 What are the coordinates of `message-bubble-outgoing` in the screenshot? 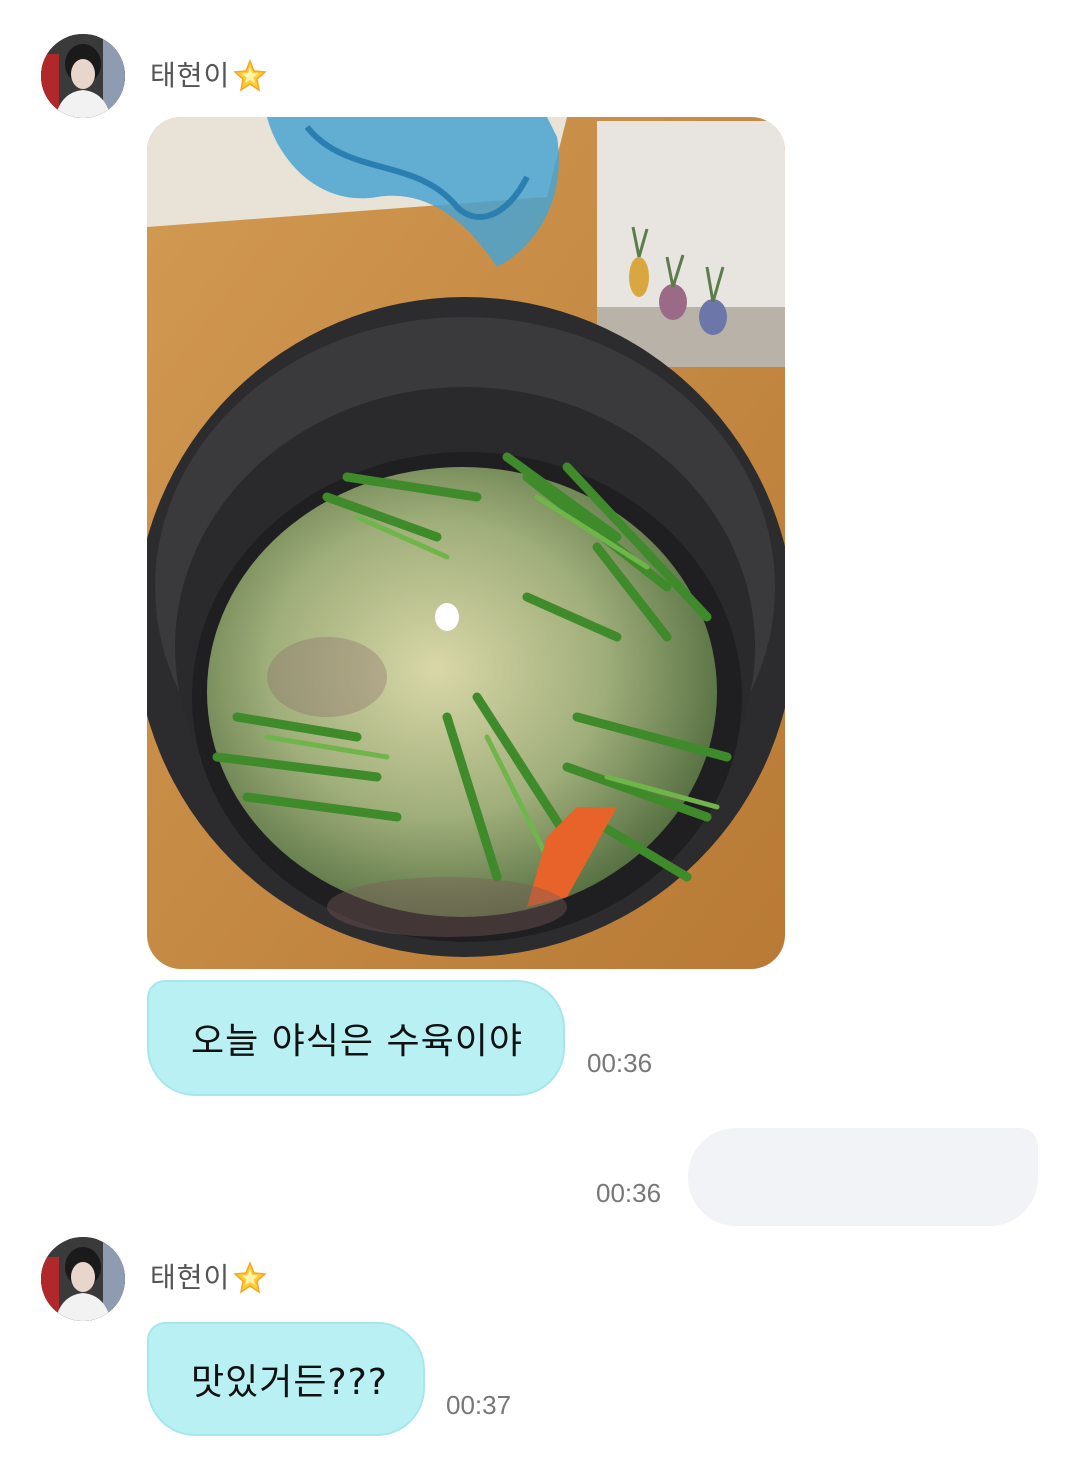 It's located at (863, 1177).